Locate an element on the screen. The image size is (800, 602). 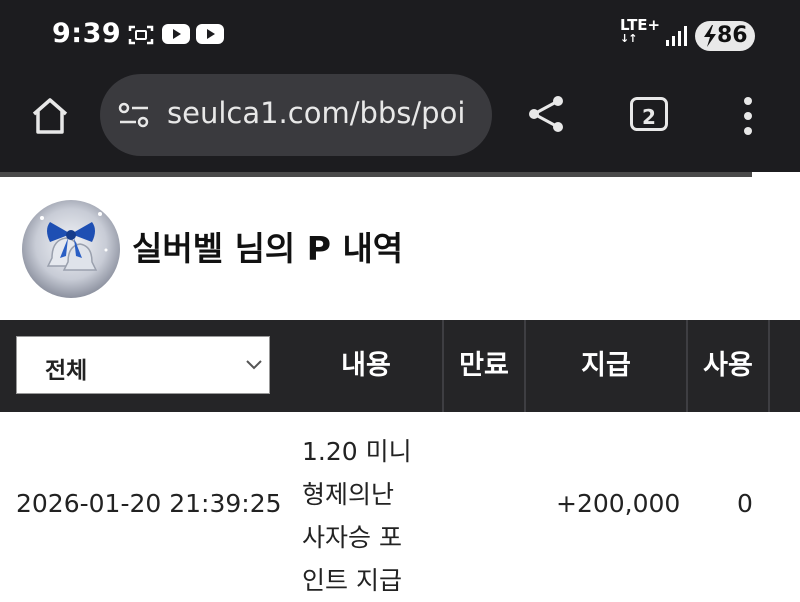
status-bar: 9:39 LTE+ ↓↑ 86 is located at coordinates (400, 36).